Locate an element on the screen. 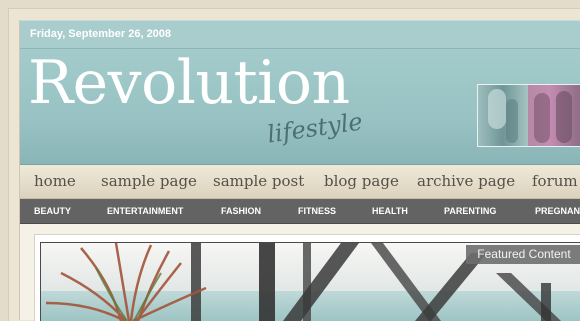 The height and width of the screenshot is (321, 580). current-date: Friday, September 26, 2008 is located at coordinates (101, 34).